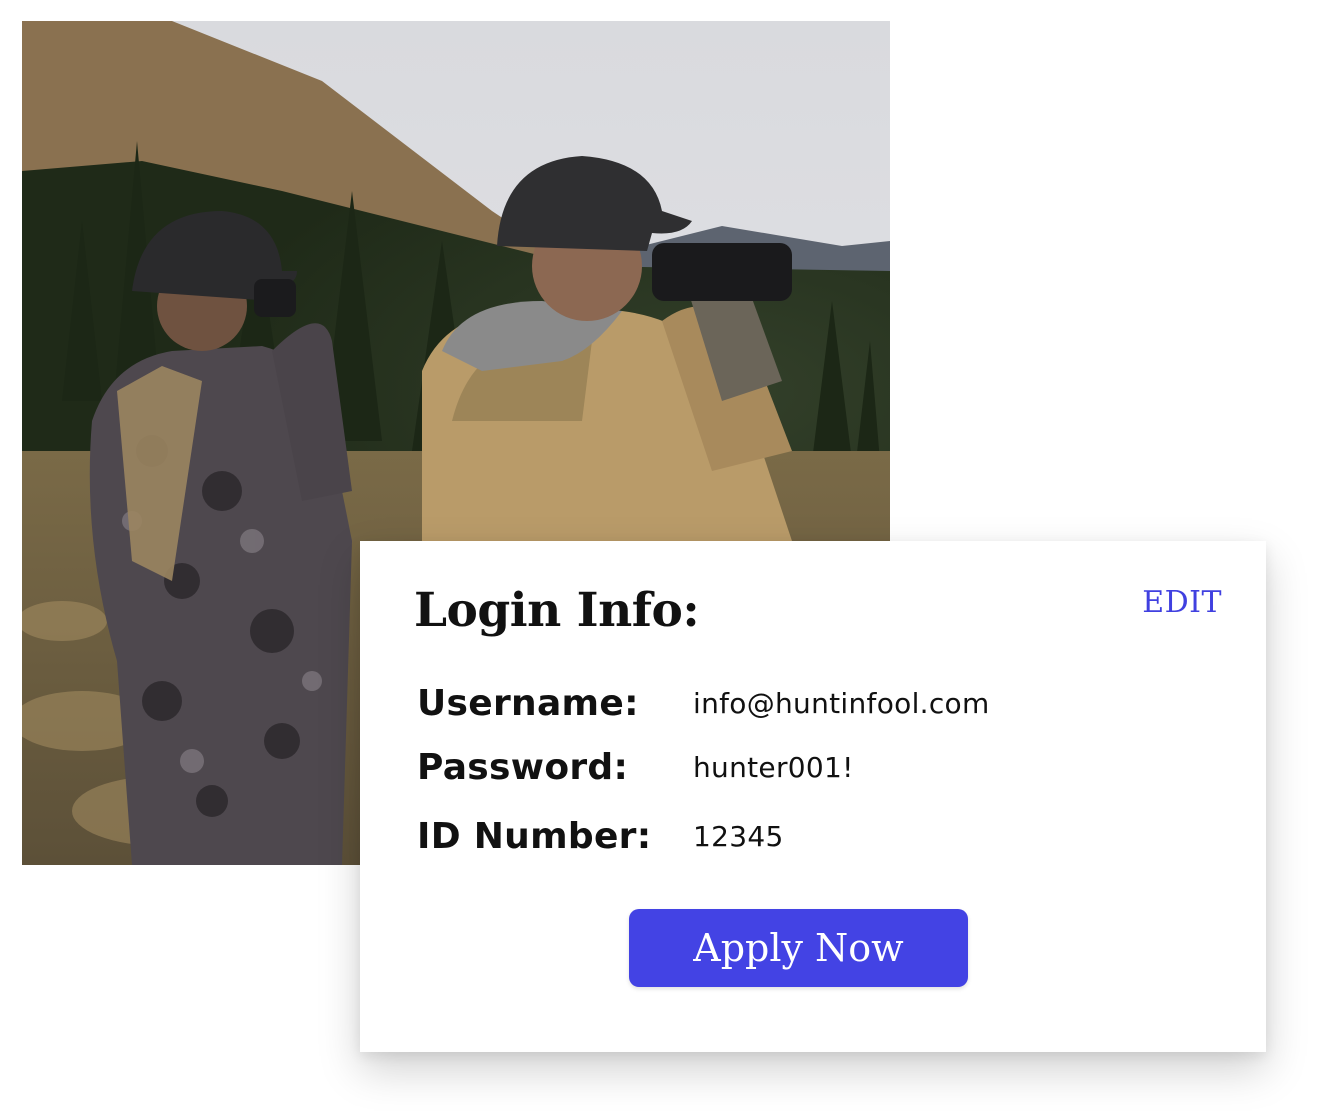 The width and height of the screenshot is (1324, 1111). I want to click on edit-link: EDIT, so click(1182, 602).